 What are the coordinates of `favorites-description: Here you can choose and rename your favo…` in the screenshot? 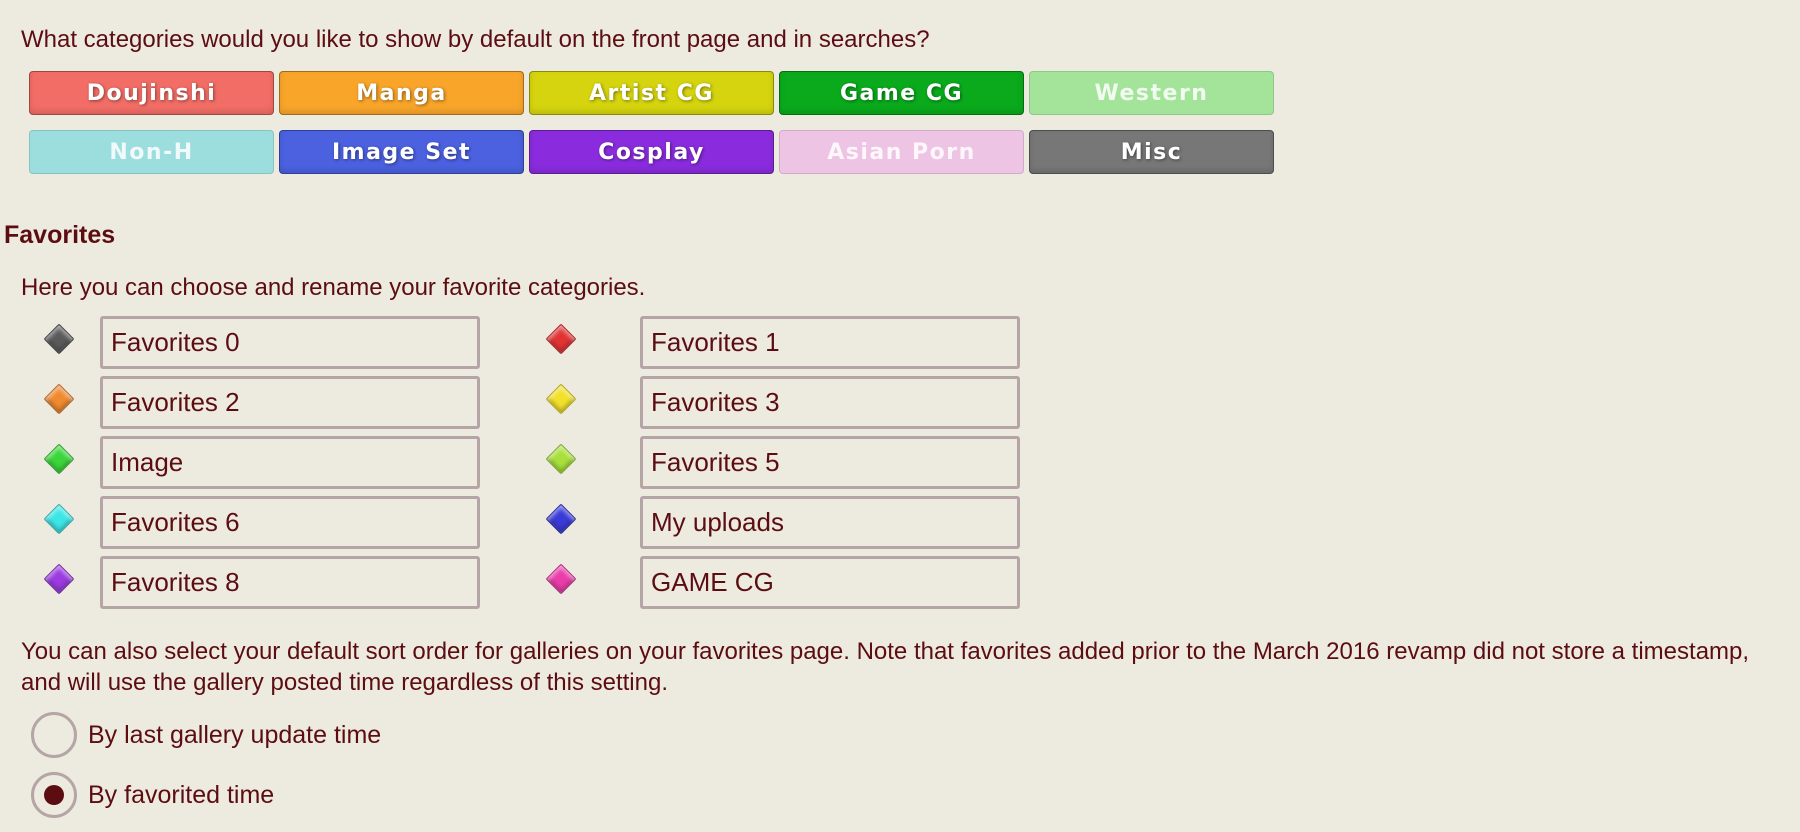 It's located at (333, 287).